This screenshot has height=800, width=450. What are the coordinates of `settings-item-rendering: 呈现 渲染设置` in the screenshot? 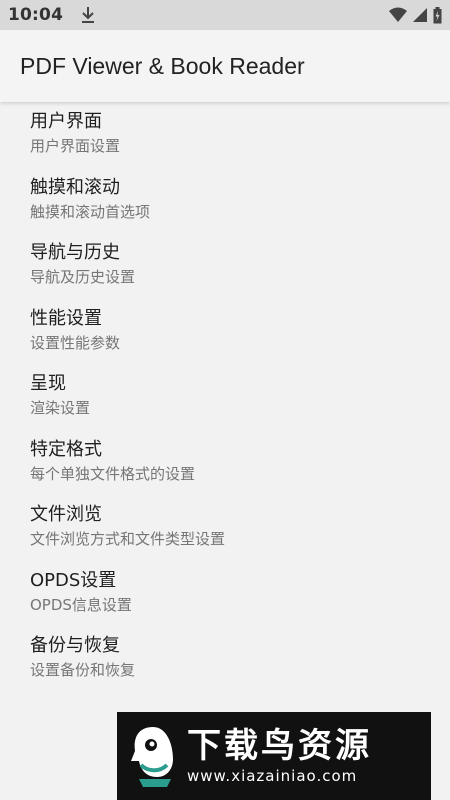 It's located at (225, 399).